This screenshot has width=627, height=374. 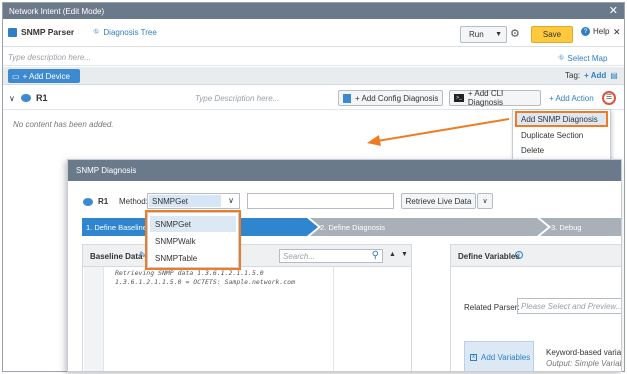 I want to click on empty-content-text: No content has been added., so click(x=63, y=124).